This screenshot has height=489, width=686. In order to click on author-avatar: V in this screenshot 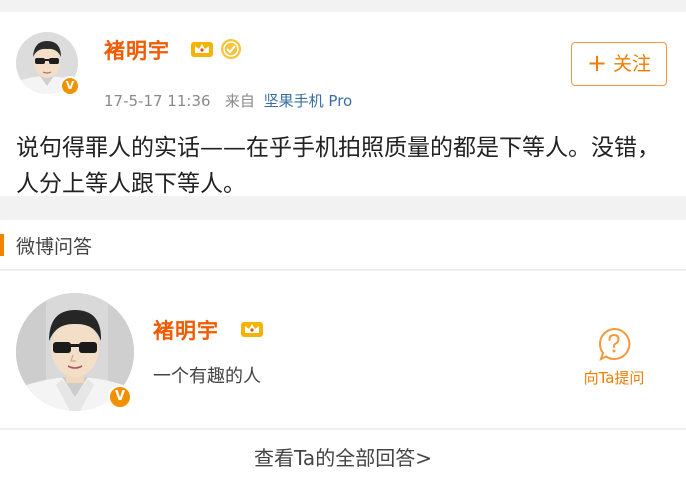, I will do `click(48, 64)`.